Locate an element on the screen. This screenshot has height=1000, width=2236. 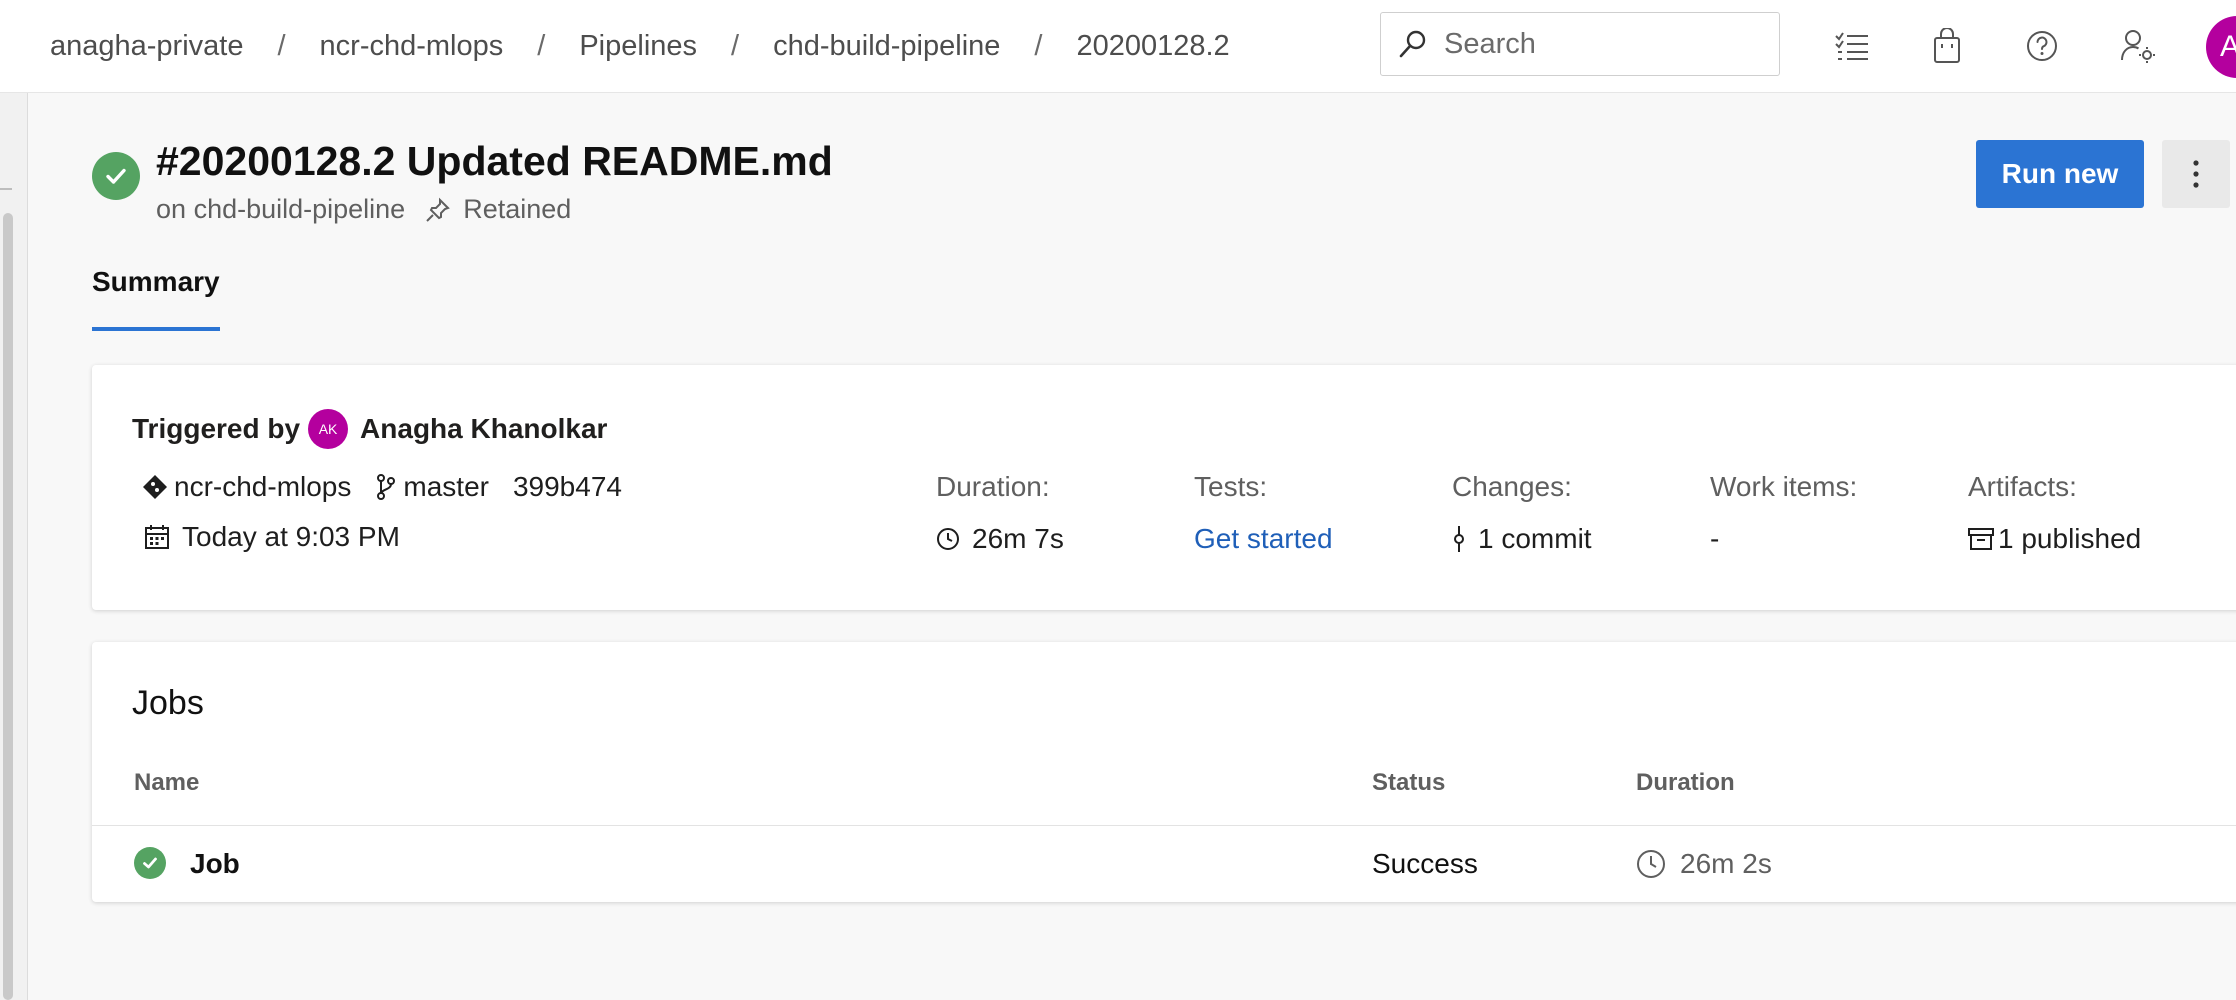
user-settings-icon is located at coordinates (2138, 46).